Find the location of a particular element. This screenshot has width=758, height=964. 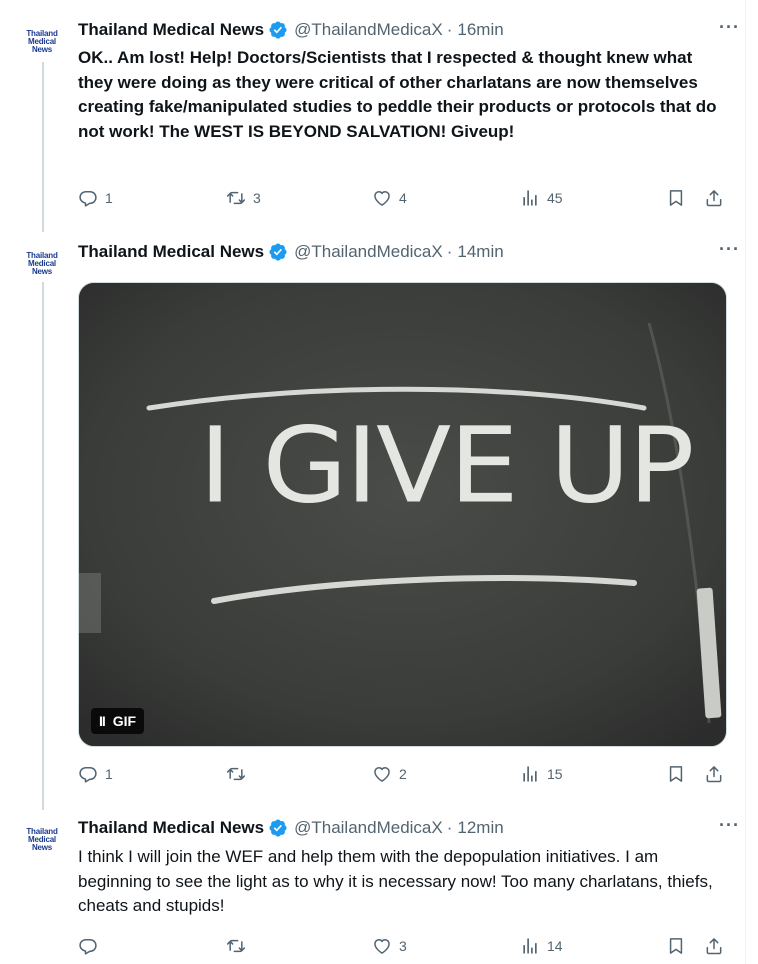

like-count: 2 is located at coordinates (403, 774).